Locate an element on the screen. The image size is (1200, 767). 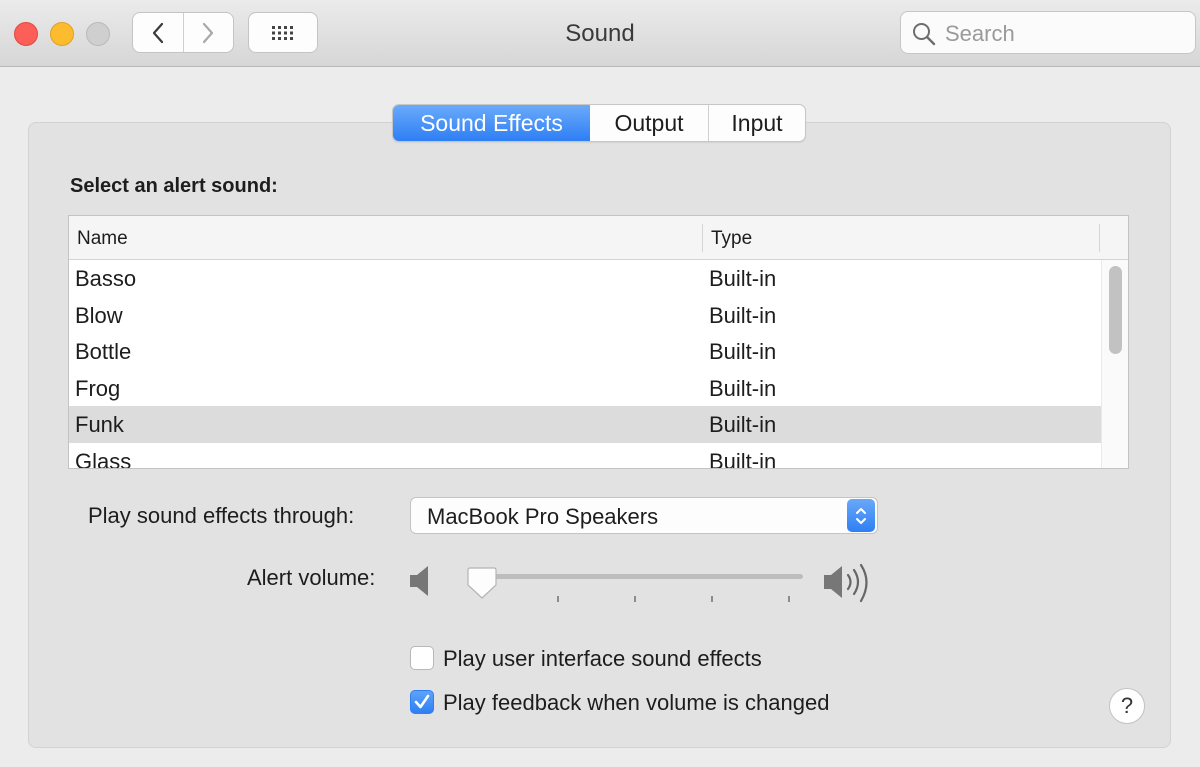
alert-volume-track is located at coordinates (636, 576).